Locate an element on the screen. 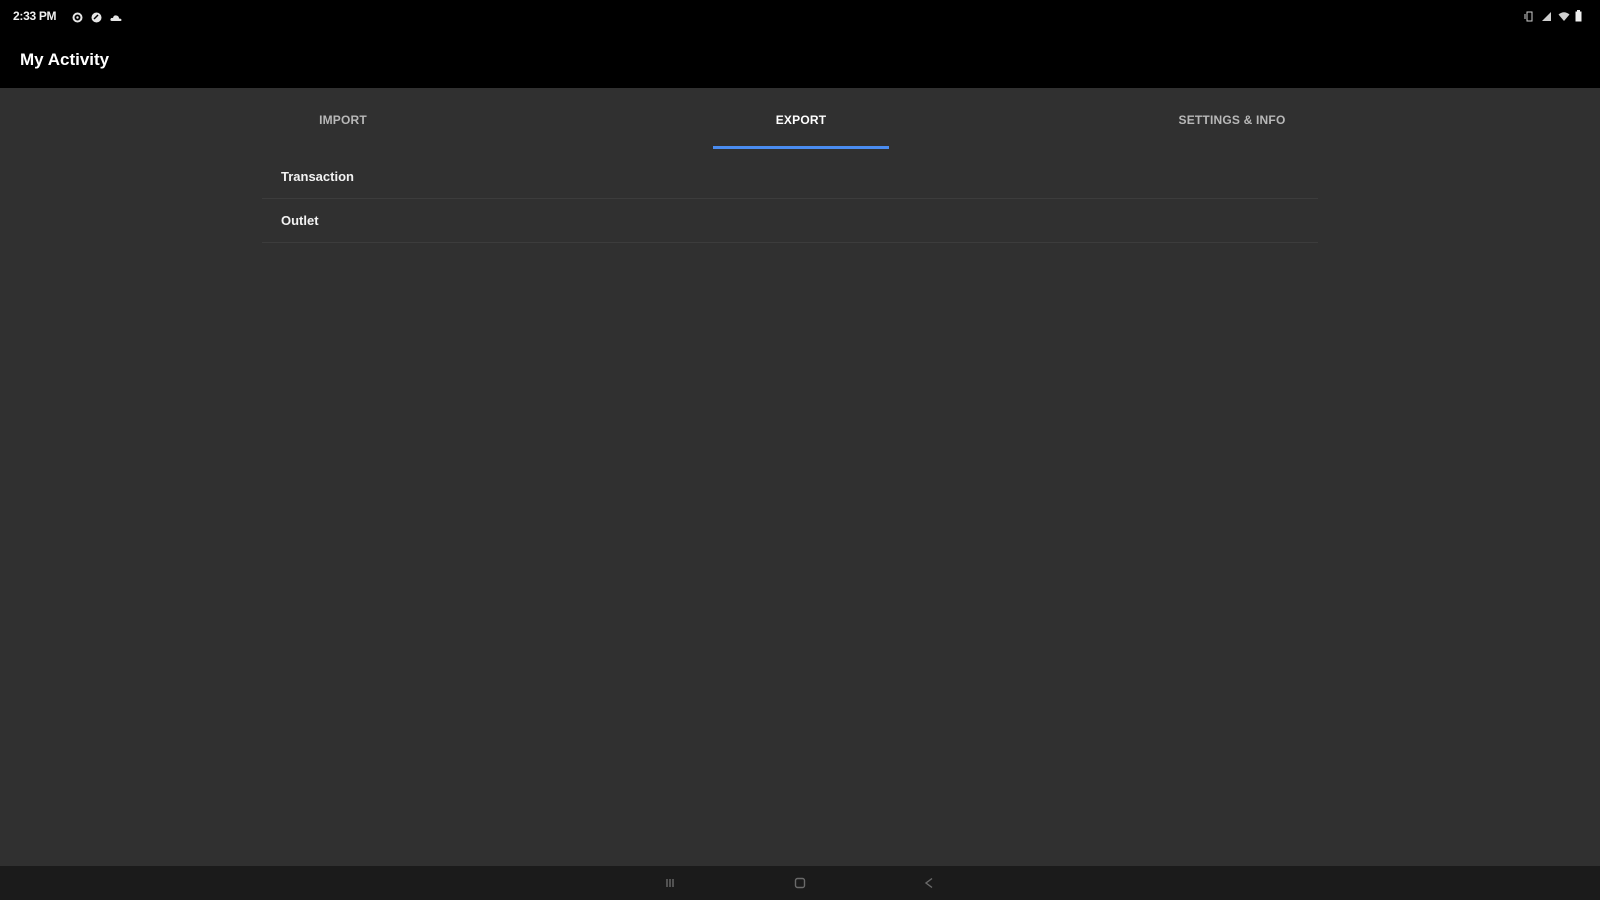 The width and height of the screenshot is (1600, 900). app-title: My Activity is located at coordinates (65, 59).